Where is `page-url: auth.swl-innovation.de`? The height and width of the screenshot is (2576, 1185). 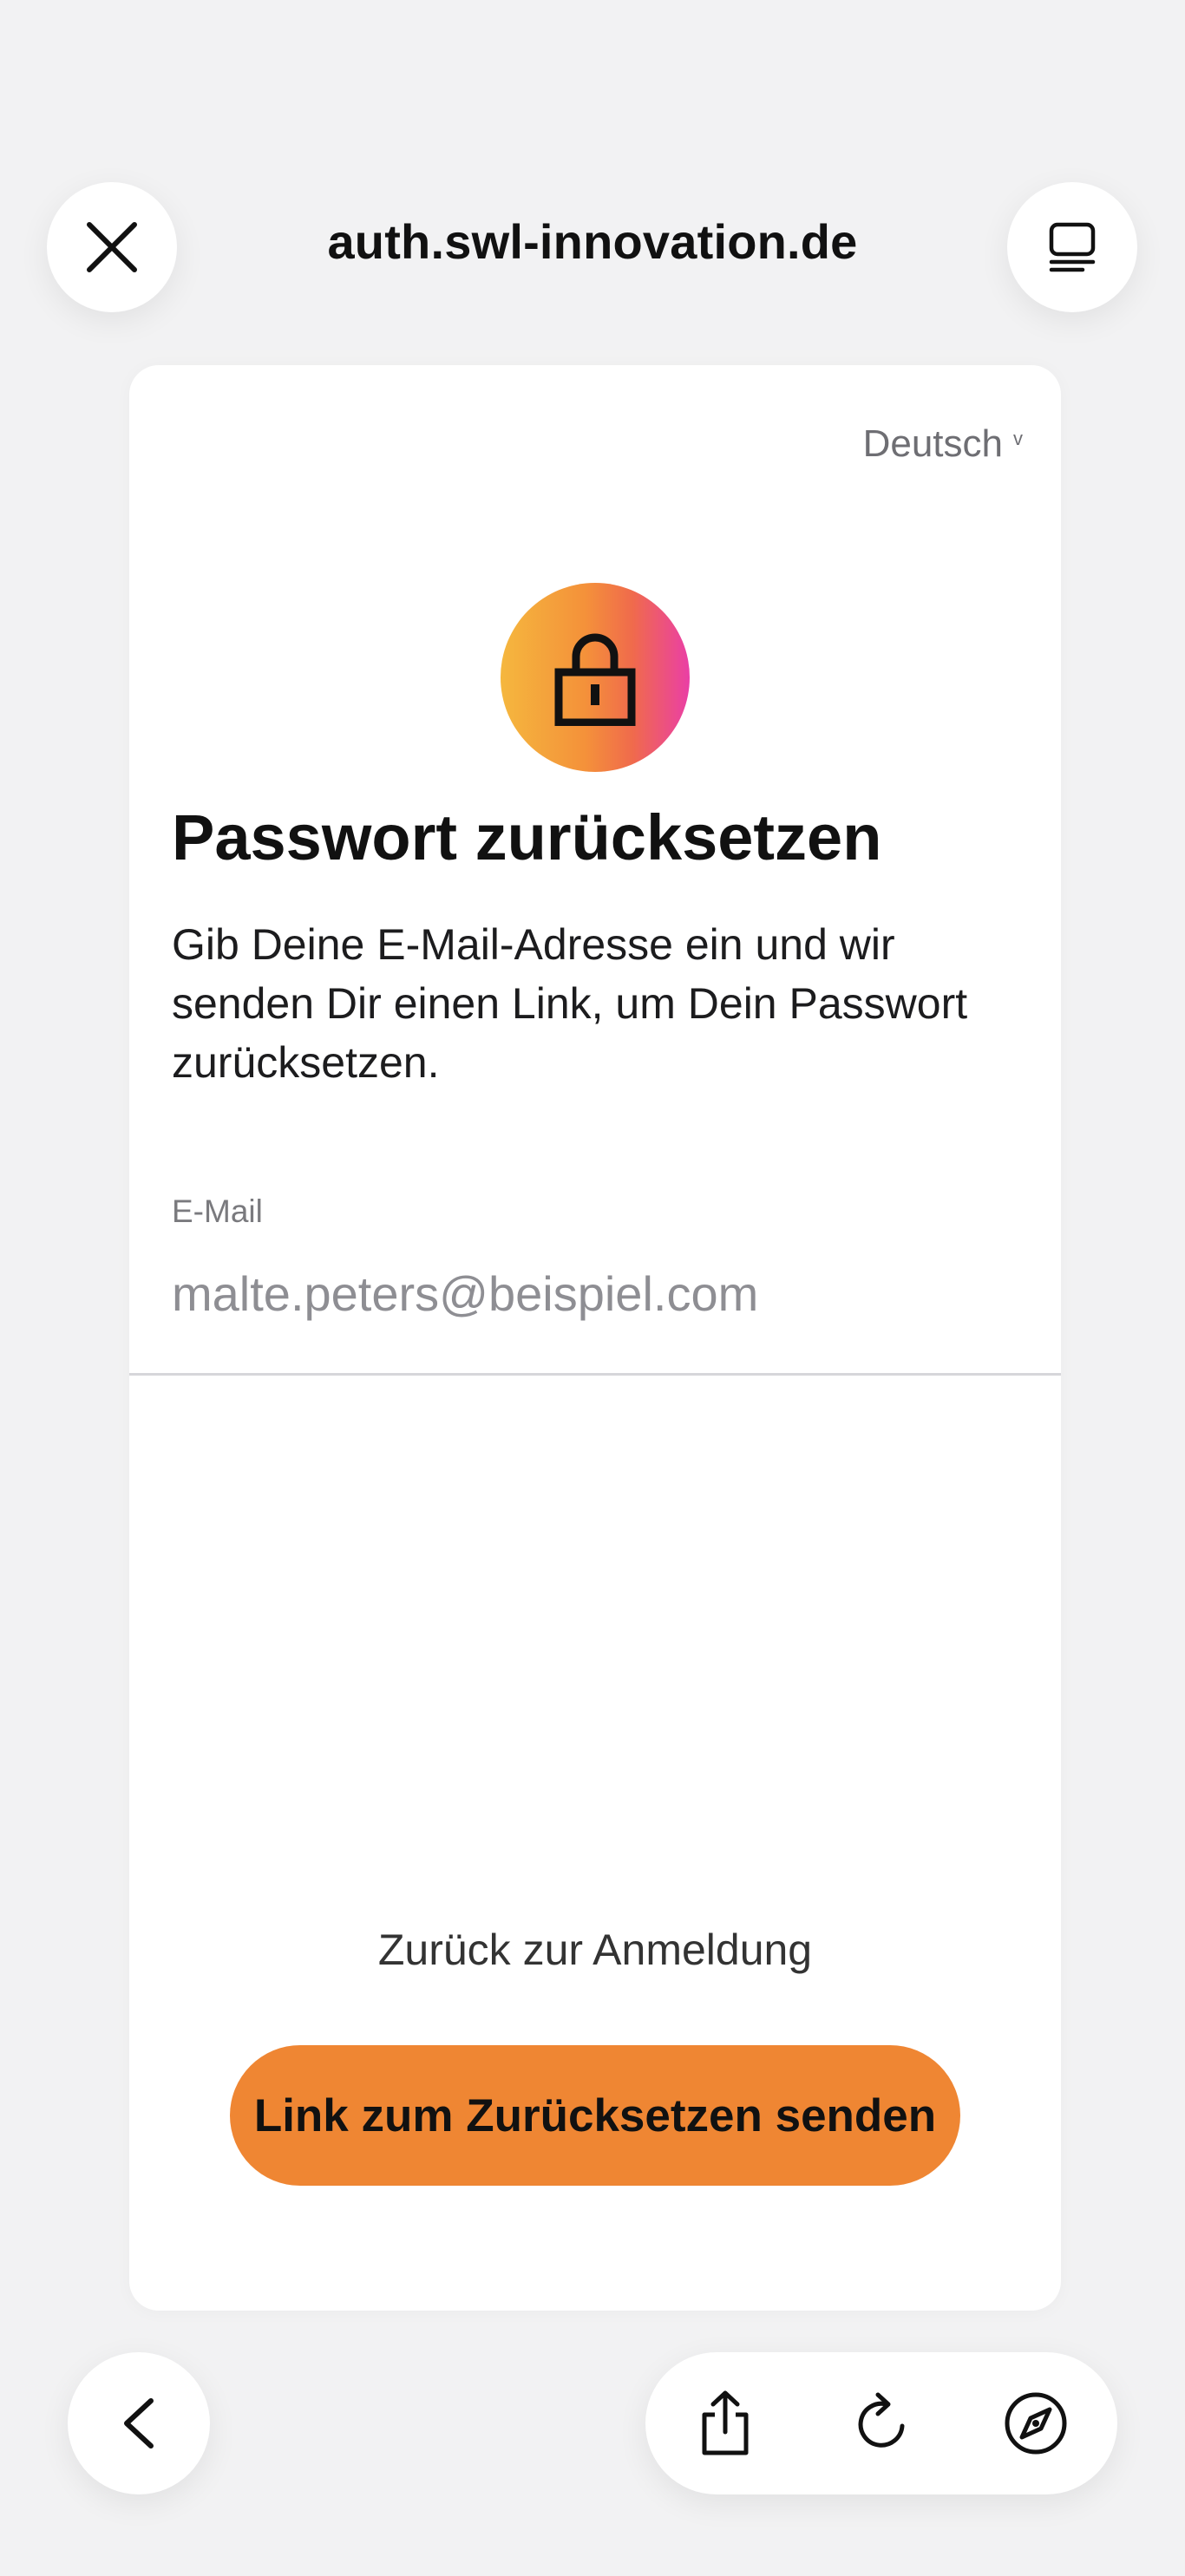
page-url: auth.swl-innovation.de is located at coordinates (592, 241).